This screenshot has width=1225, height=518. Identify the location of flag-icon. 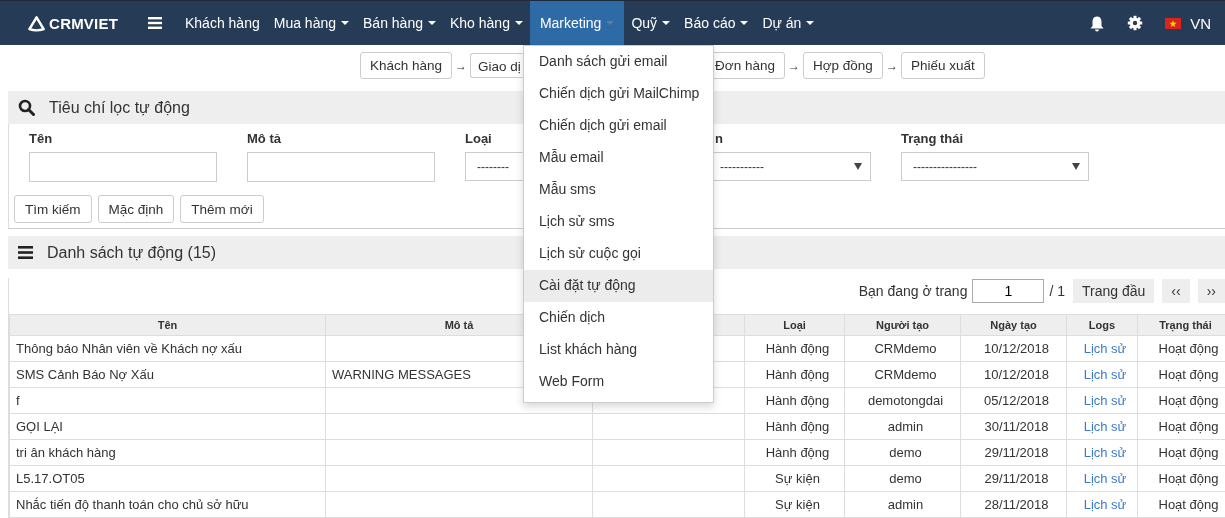
(1173, 23).